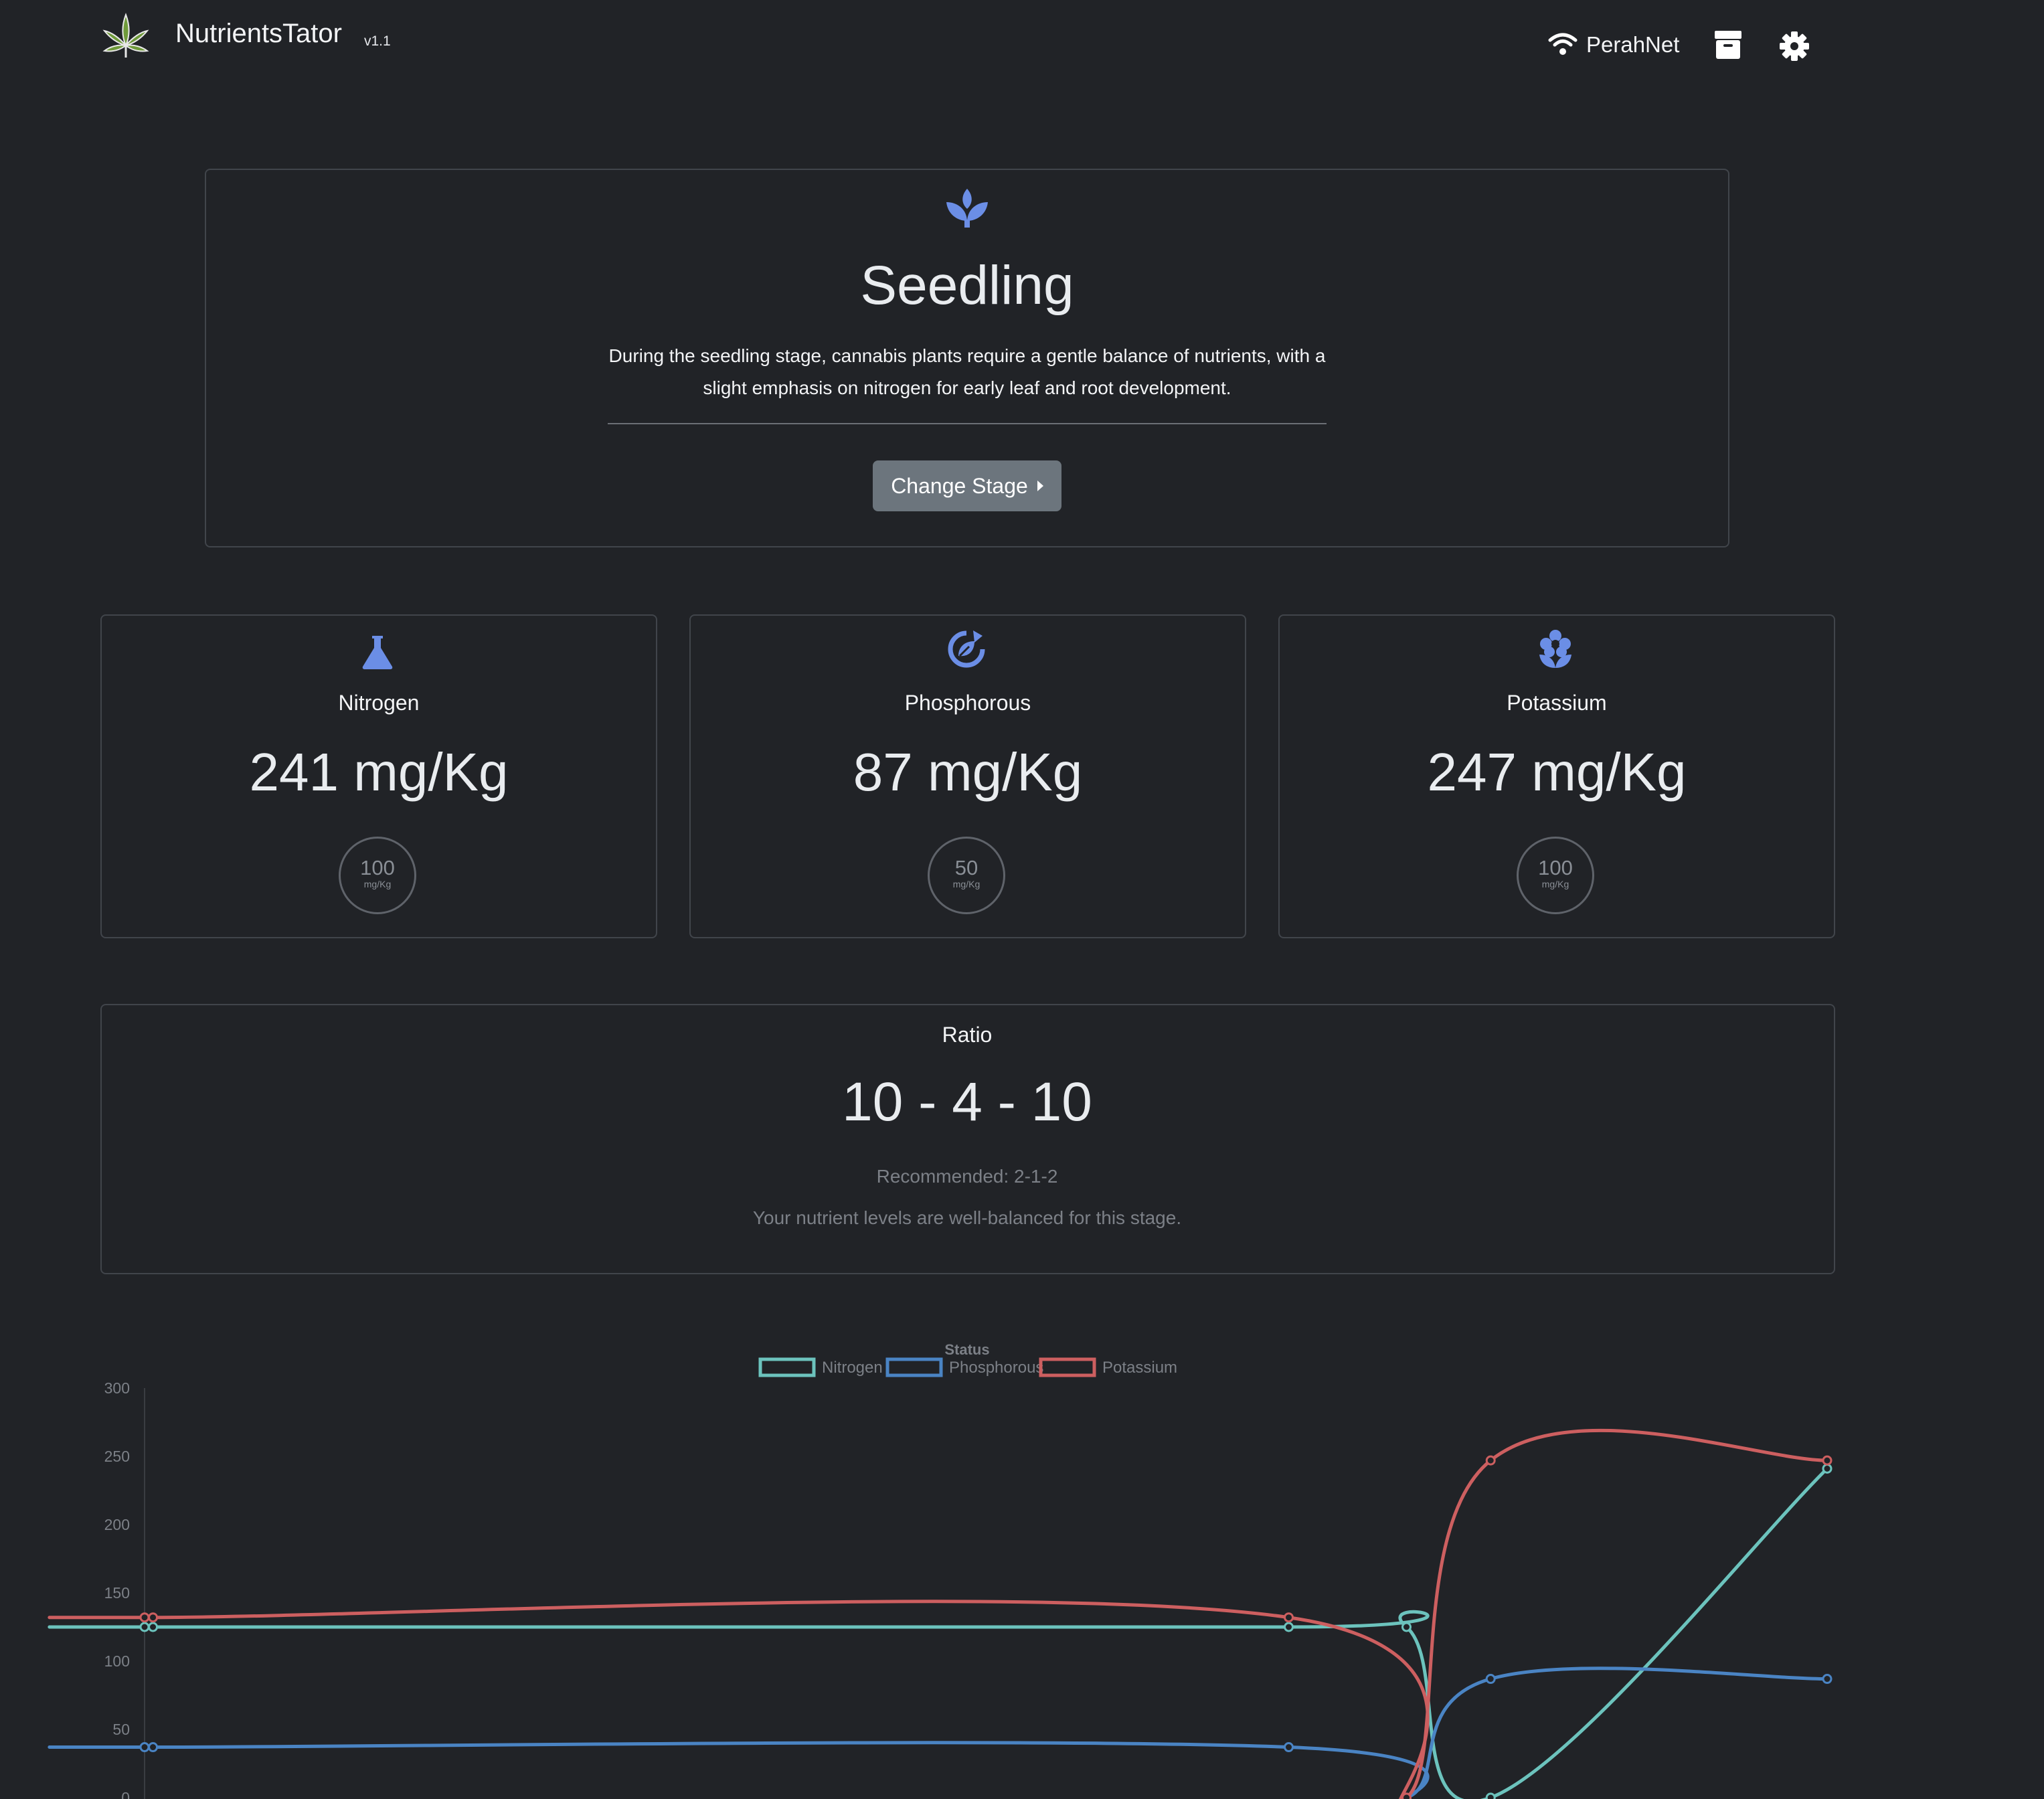 The height and width of the screenshot is (1799, 2044). I want to click on nutrient-name: Potassium, so click(1557, 703).